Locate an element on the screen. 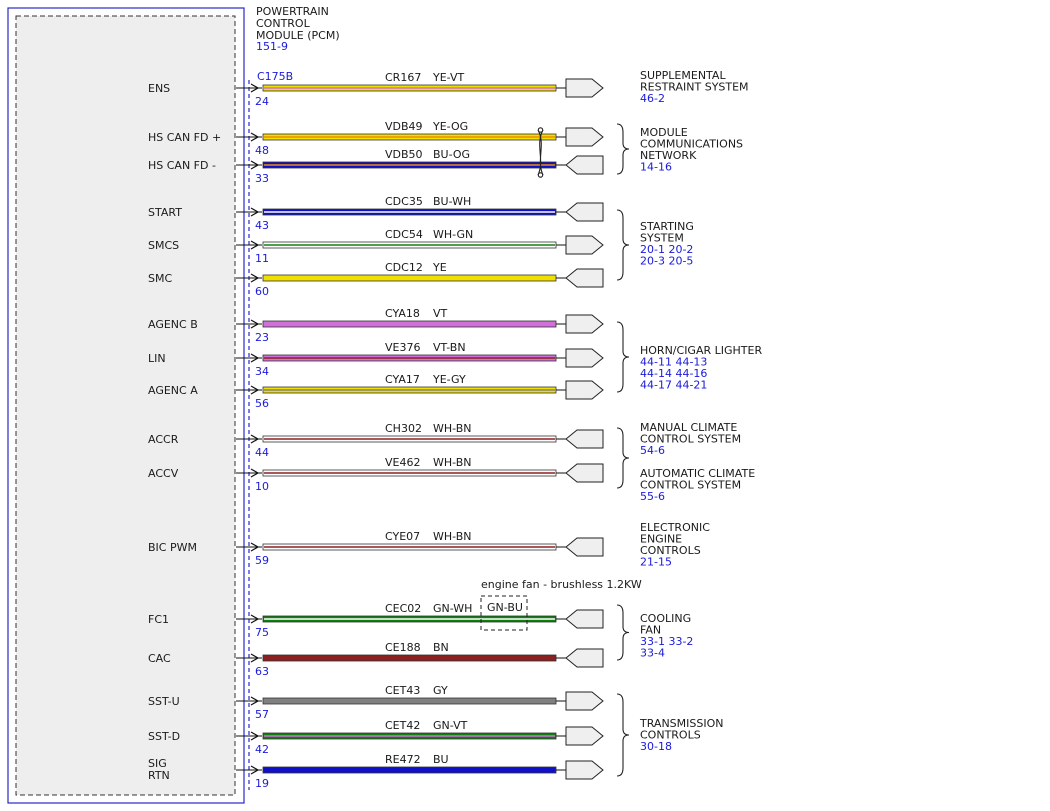  signal-label: ENS is located at coordinates (159, 88).